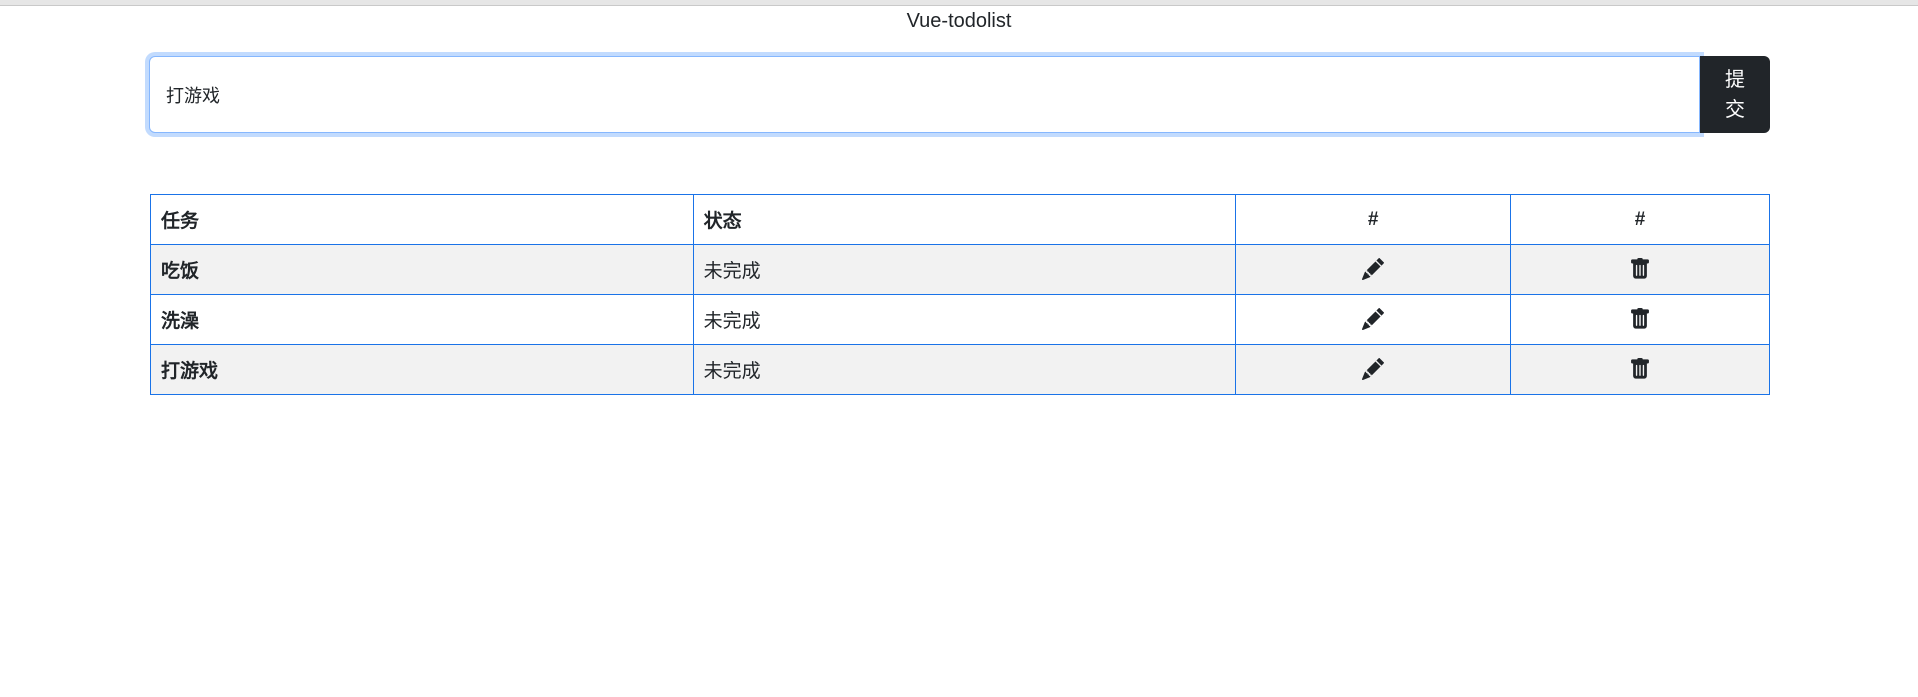 The image size is (1918, 697). What do you see at coordinates (924, 94) in the screenshot?
I see `todo-input` at bounding box center [924, 94].